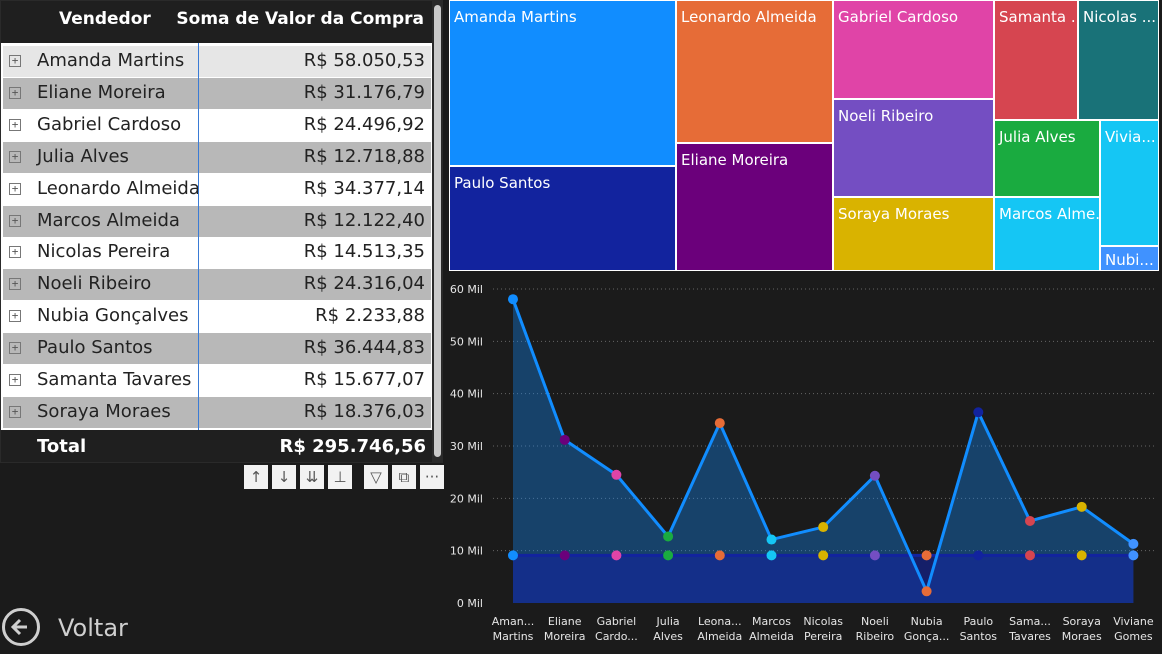  I want to click on arrow-up-icon: ↑, so click(256, 477).